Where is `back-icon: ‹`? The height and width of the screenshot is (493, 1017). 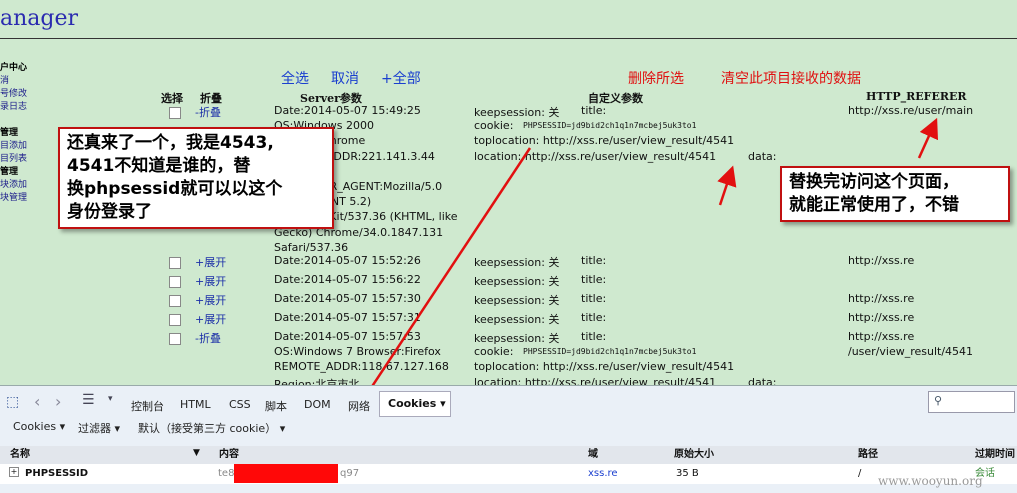 back-icon: ‹ is located at coordinates (37, 401).